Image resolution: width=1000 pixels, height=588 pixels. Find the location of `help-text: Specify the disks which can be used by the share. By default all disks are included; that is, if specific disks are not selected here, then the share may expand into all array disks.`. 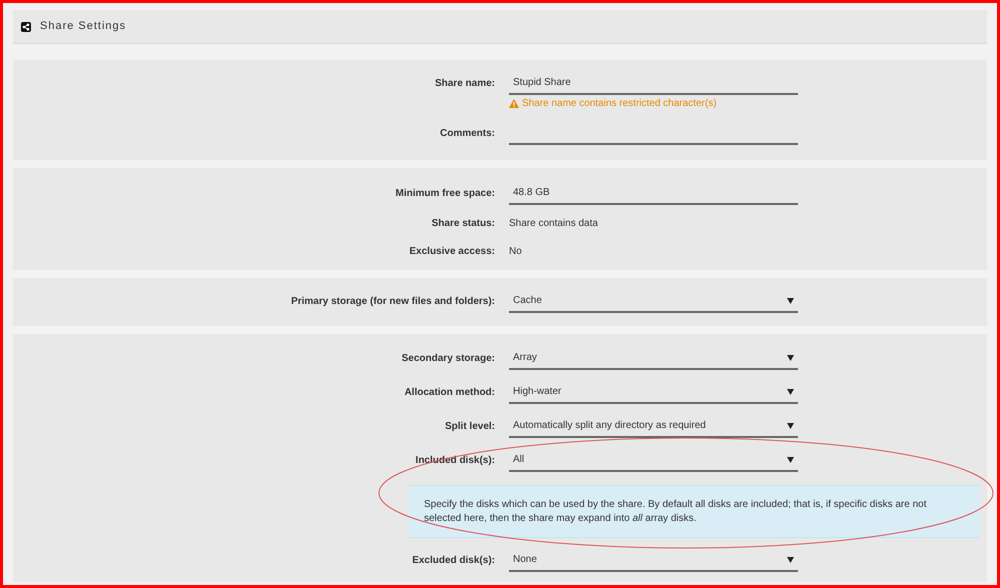

help-text: Specify the disks which can be used by the share. By default all disks are included; that is, if specific disks are not selected here, then the share may expand into all array disks. is located at coordinates (676, 512).